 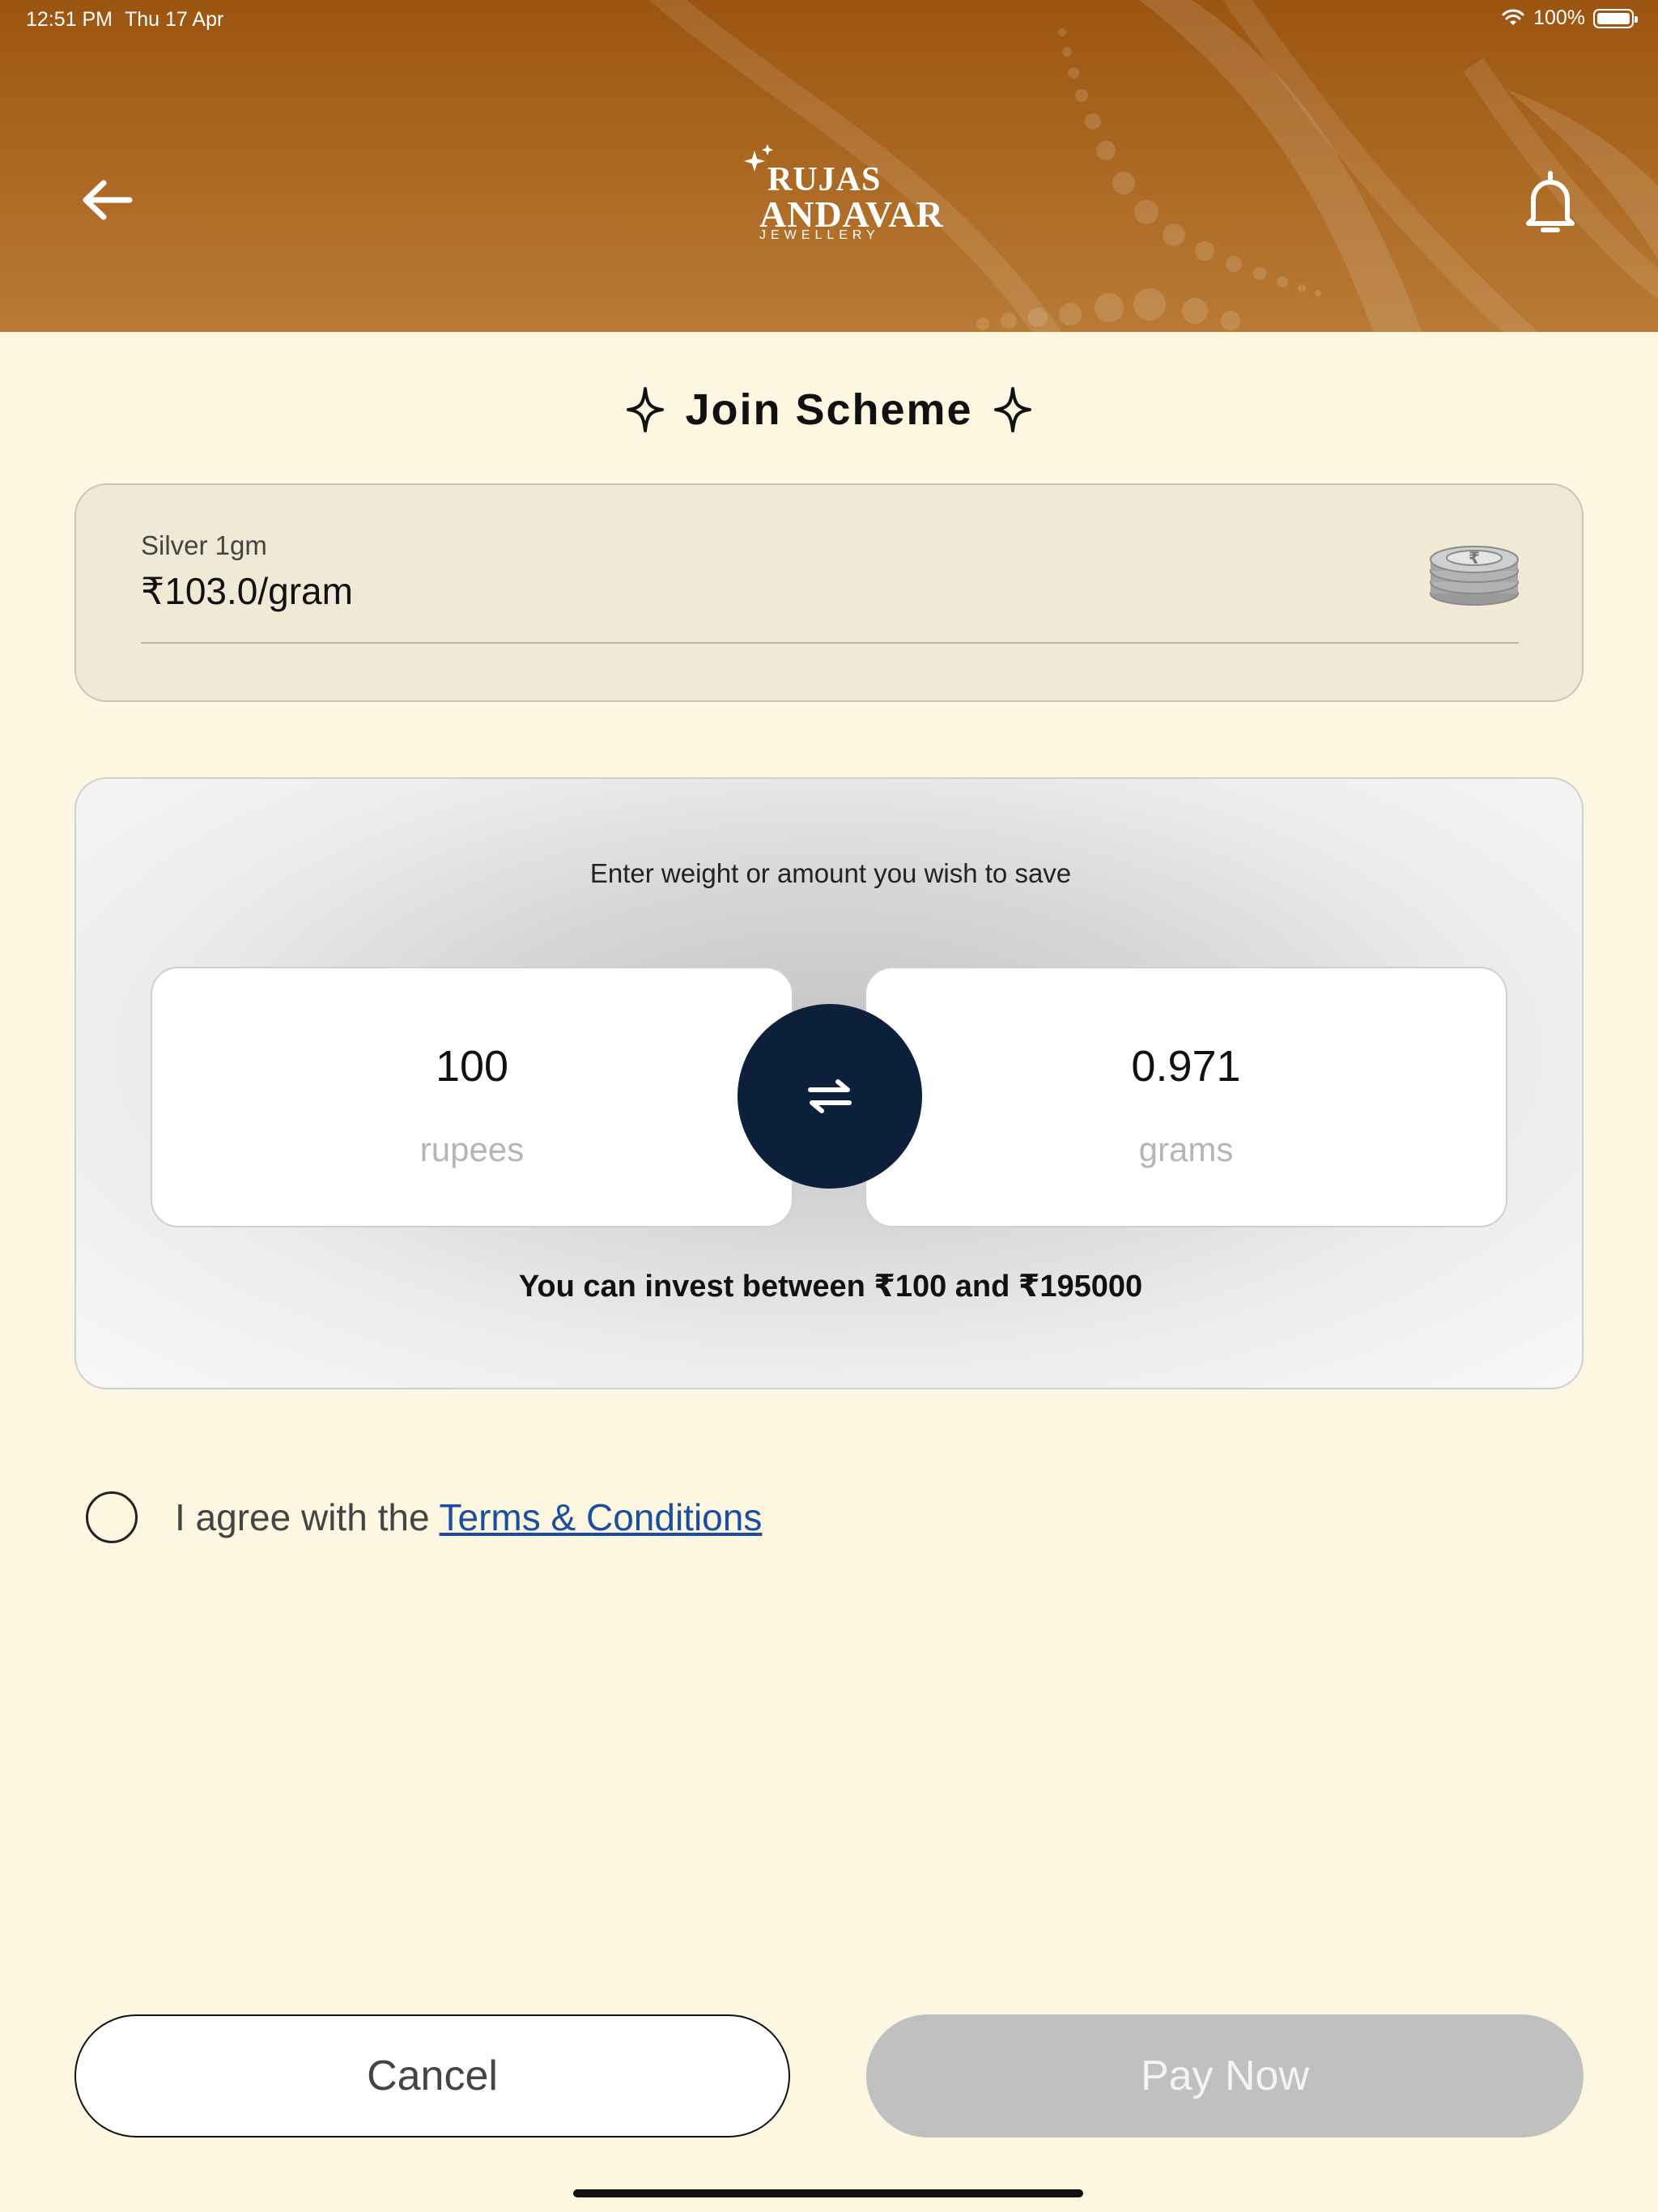 What do you see at coordinates (112, 1517) in the screenshot?
I see `terms-checkbox` at bounding box center [112, 1517].